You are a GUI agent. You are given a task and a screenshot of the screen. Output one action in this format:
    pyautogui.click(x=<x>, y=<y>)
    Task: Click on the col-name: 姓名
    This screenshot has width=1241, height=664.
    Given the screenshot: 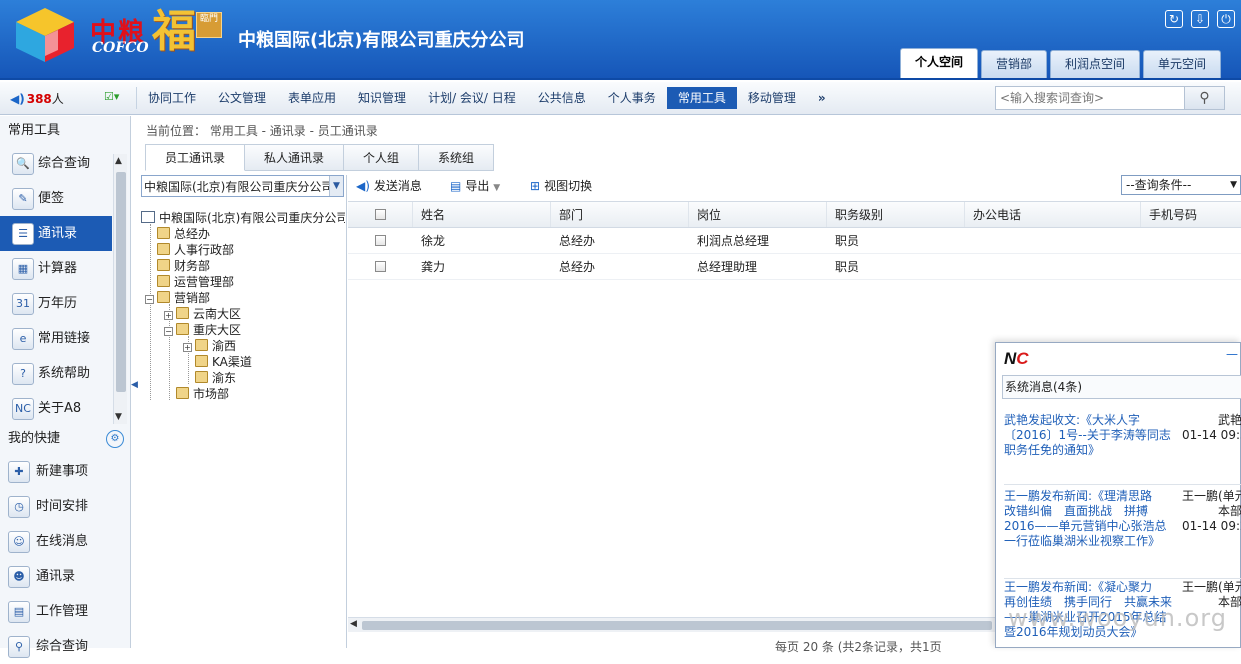 What is the action you would take?
    pyautogui.click(x=481, y=214)
    